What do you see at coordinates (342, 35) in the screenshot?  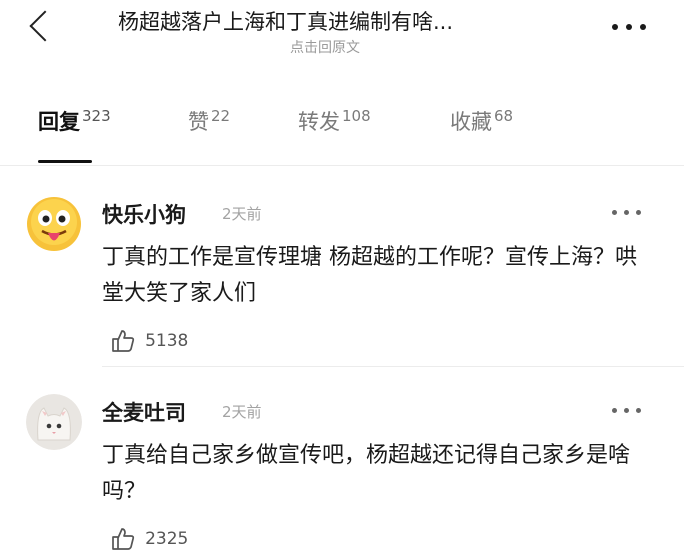 I see `nav-bar: 杨超越落户上海和丁真进编制有啥... 点击回原文` at bounding box center [342, 35].